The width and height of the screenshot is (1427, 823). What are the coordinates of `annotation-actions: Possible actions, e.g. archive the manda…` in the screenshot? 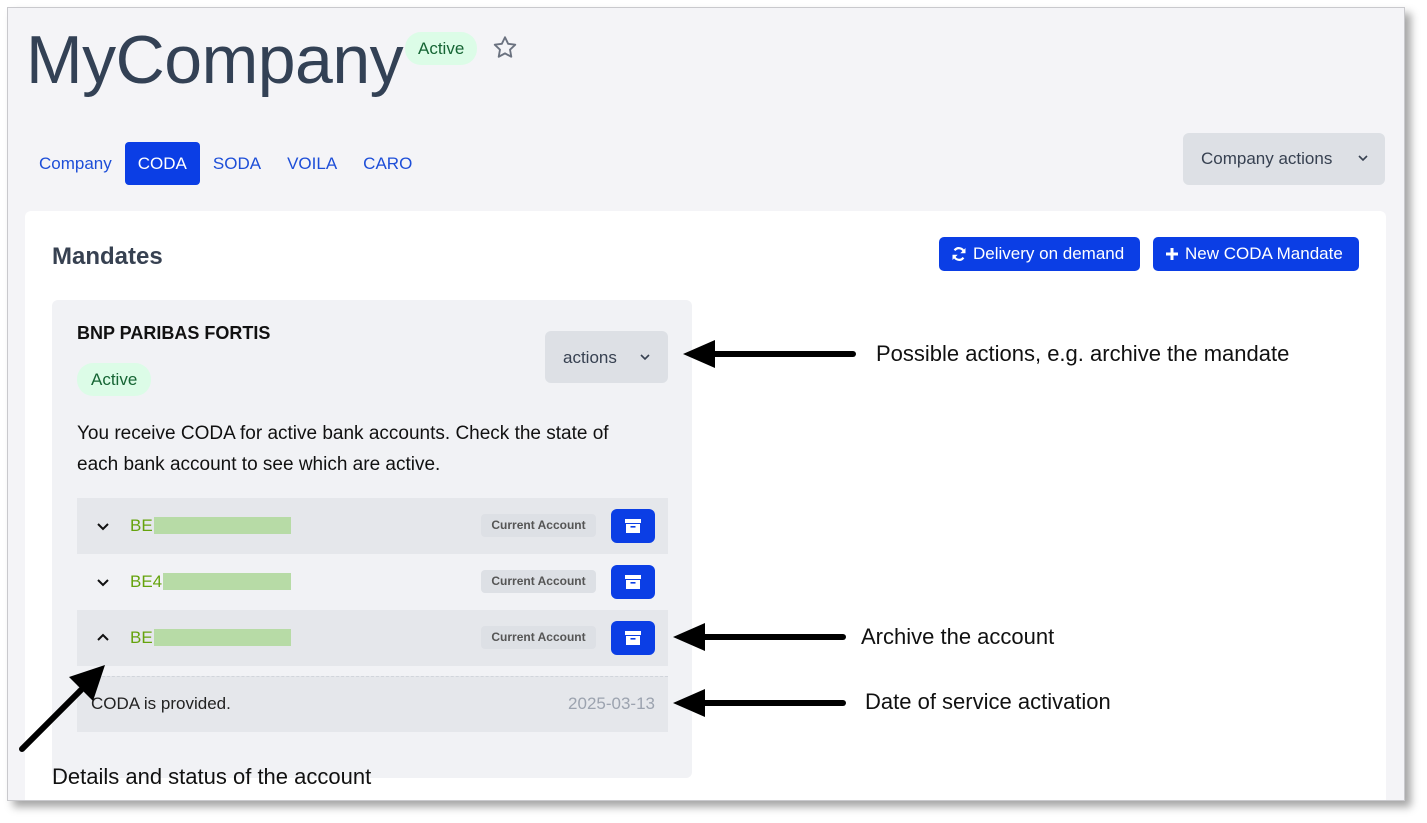 It's located at (1083, 353).